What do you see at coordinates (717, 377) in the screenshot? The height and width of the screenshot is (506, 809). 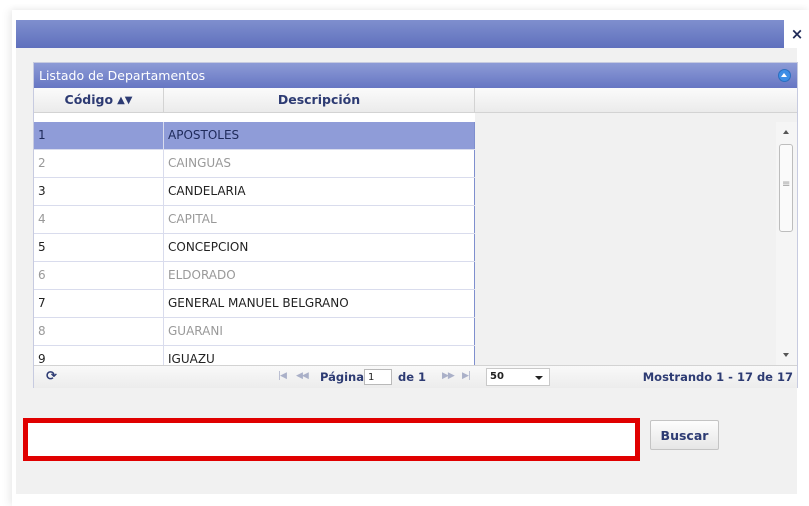 I see `records-count: Mostrando 1 - 17 de 17` at bounding box center [717, 377].